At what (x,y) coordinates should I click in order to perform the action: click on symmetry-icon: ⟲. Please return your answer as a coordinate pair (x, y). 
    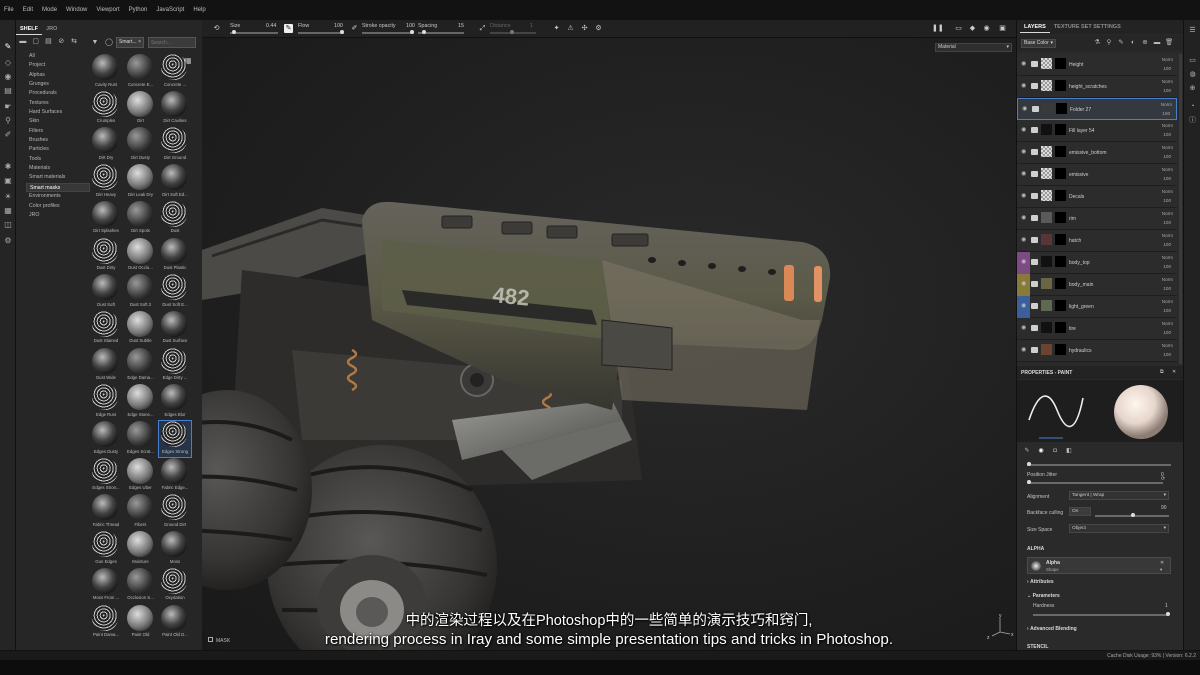
    Looking at the image, I should click on (216, 28).